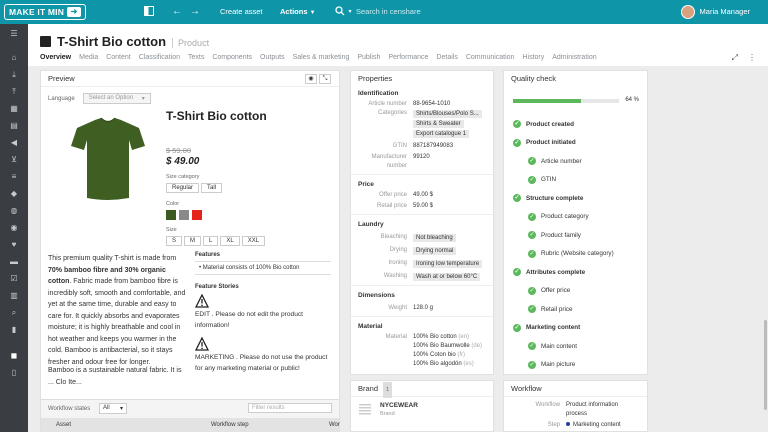  Describe the element at coordinates (159, 57) in the screenshot. I see `tab-classification: Classification` at that location.